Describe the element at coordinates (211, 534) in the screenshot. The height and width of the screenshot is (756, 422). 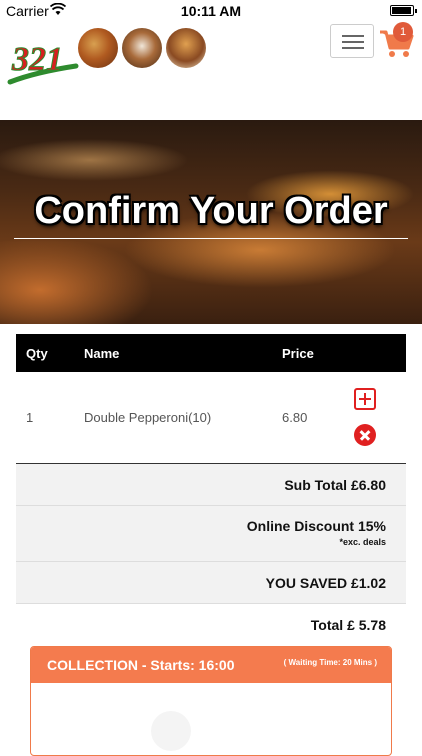
I see `discount-row: Online Discount 15% *exc. deals` at that location.